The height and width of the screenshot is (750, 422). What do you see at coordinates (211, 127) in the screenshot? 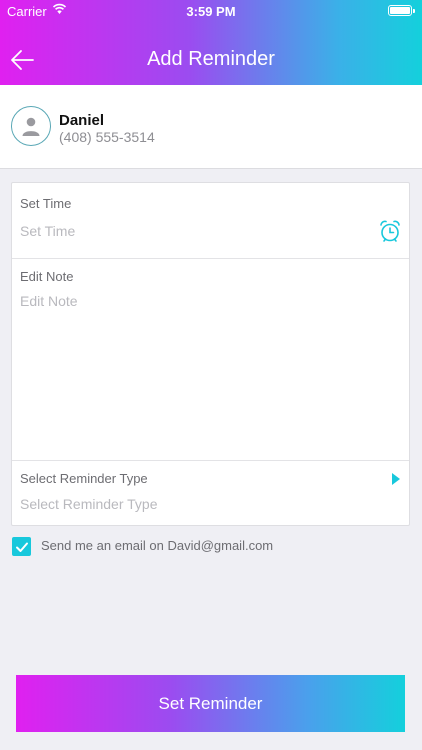
I see `contact-card: Daniel (408) 555-3514` at bounding box center [211, 127].